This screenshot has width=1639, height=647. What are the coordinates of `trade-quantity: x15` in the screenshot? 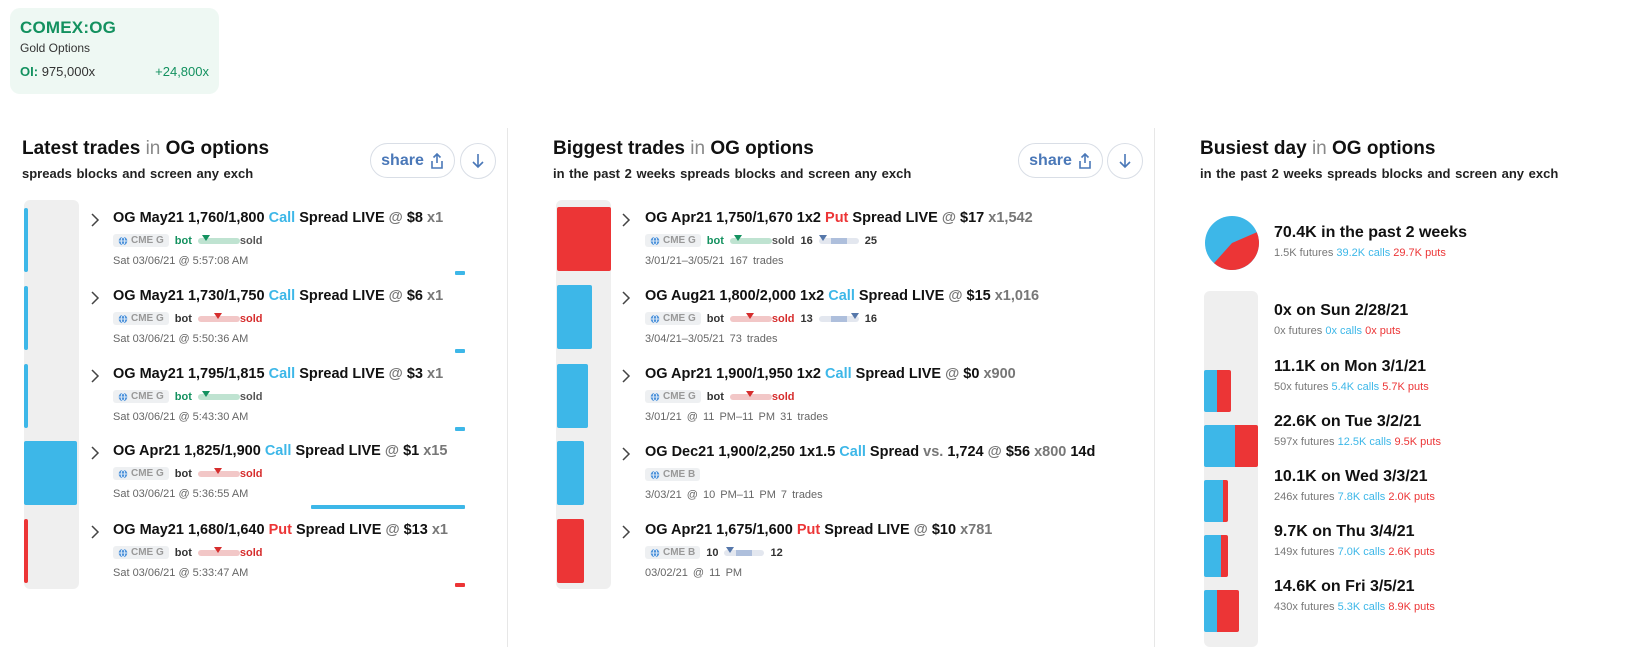 It's located at (435, 451).